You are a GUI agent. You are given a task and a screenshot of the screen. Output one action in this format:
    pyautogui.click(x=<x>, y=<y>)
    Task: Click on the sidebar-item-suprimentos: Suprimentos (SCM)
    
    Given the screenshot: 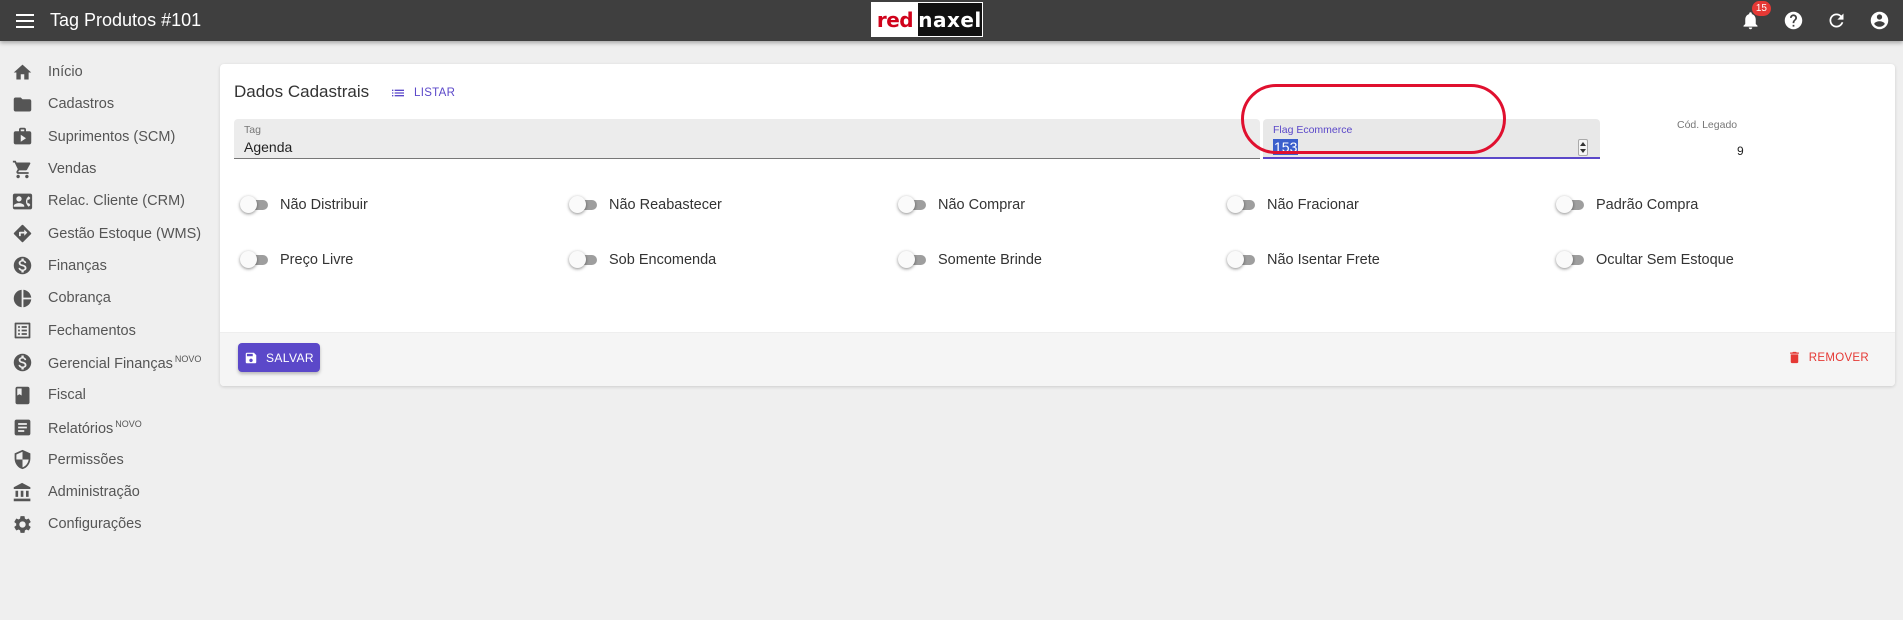 What is the action you would take?
    pyautogui.click(x=107, y=137)
    